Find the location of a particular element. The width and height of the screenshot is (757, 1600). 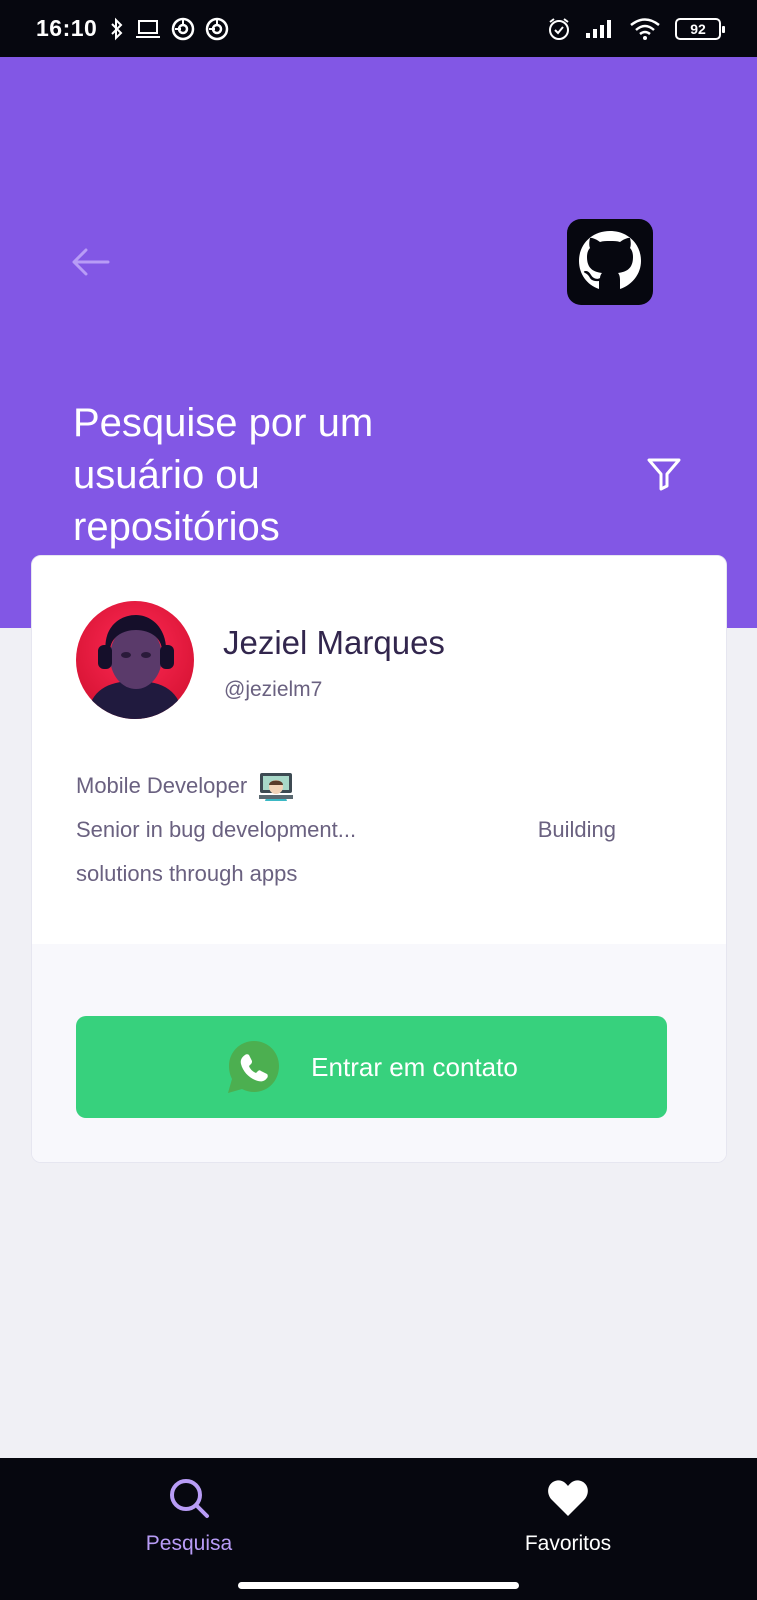

status-time: 16:10 is located at coordinates (67, 28).